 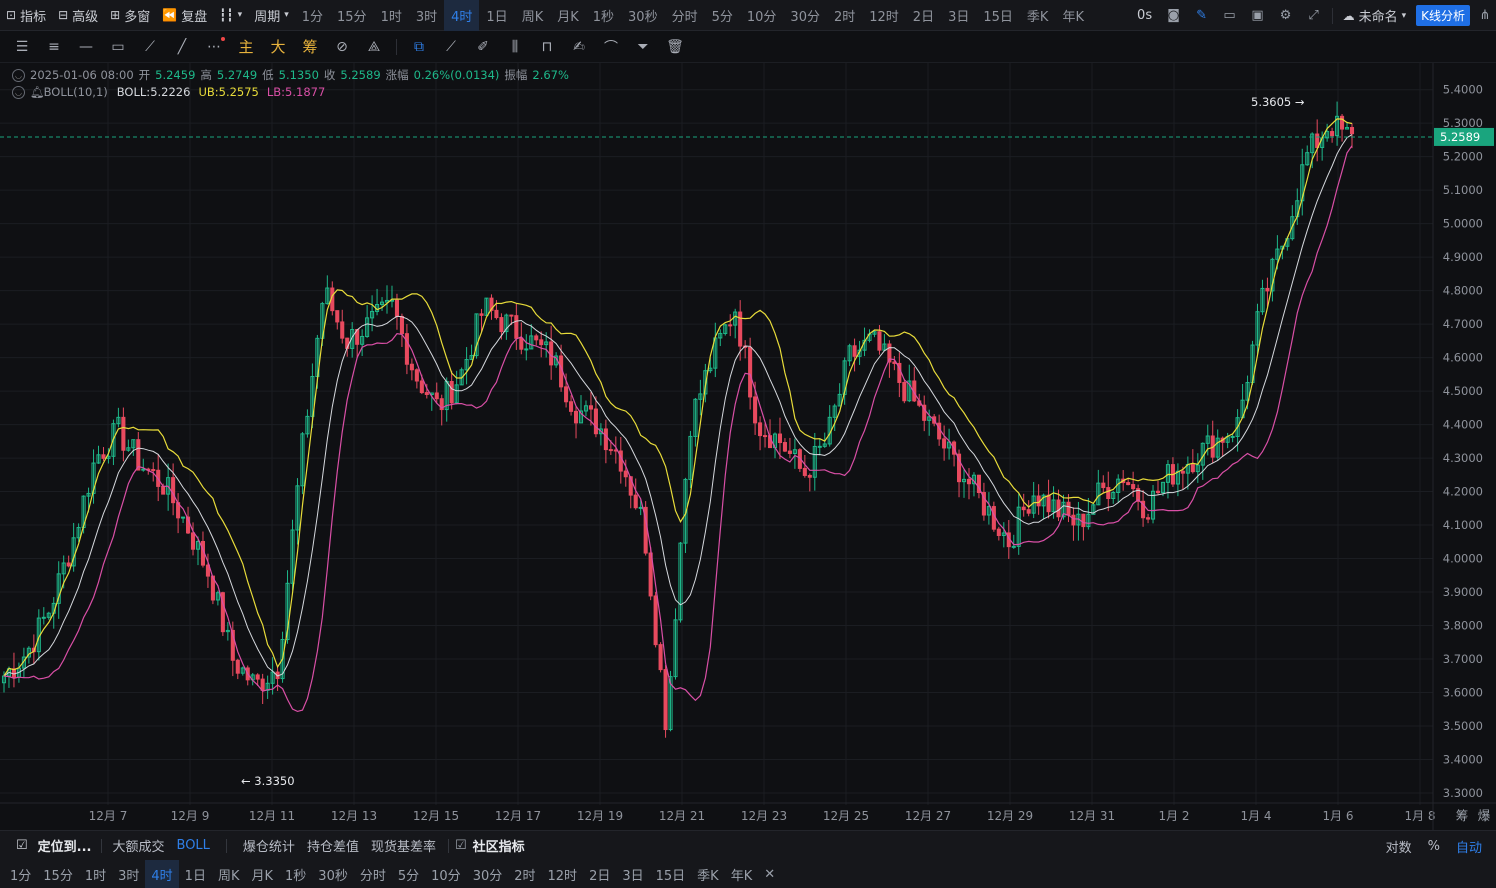 I want to click on divider, so click(x=226, y=845).